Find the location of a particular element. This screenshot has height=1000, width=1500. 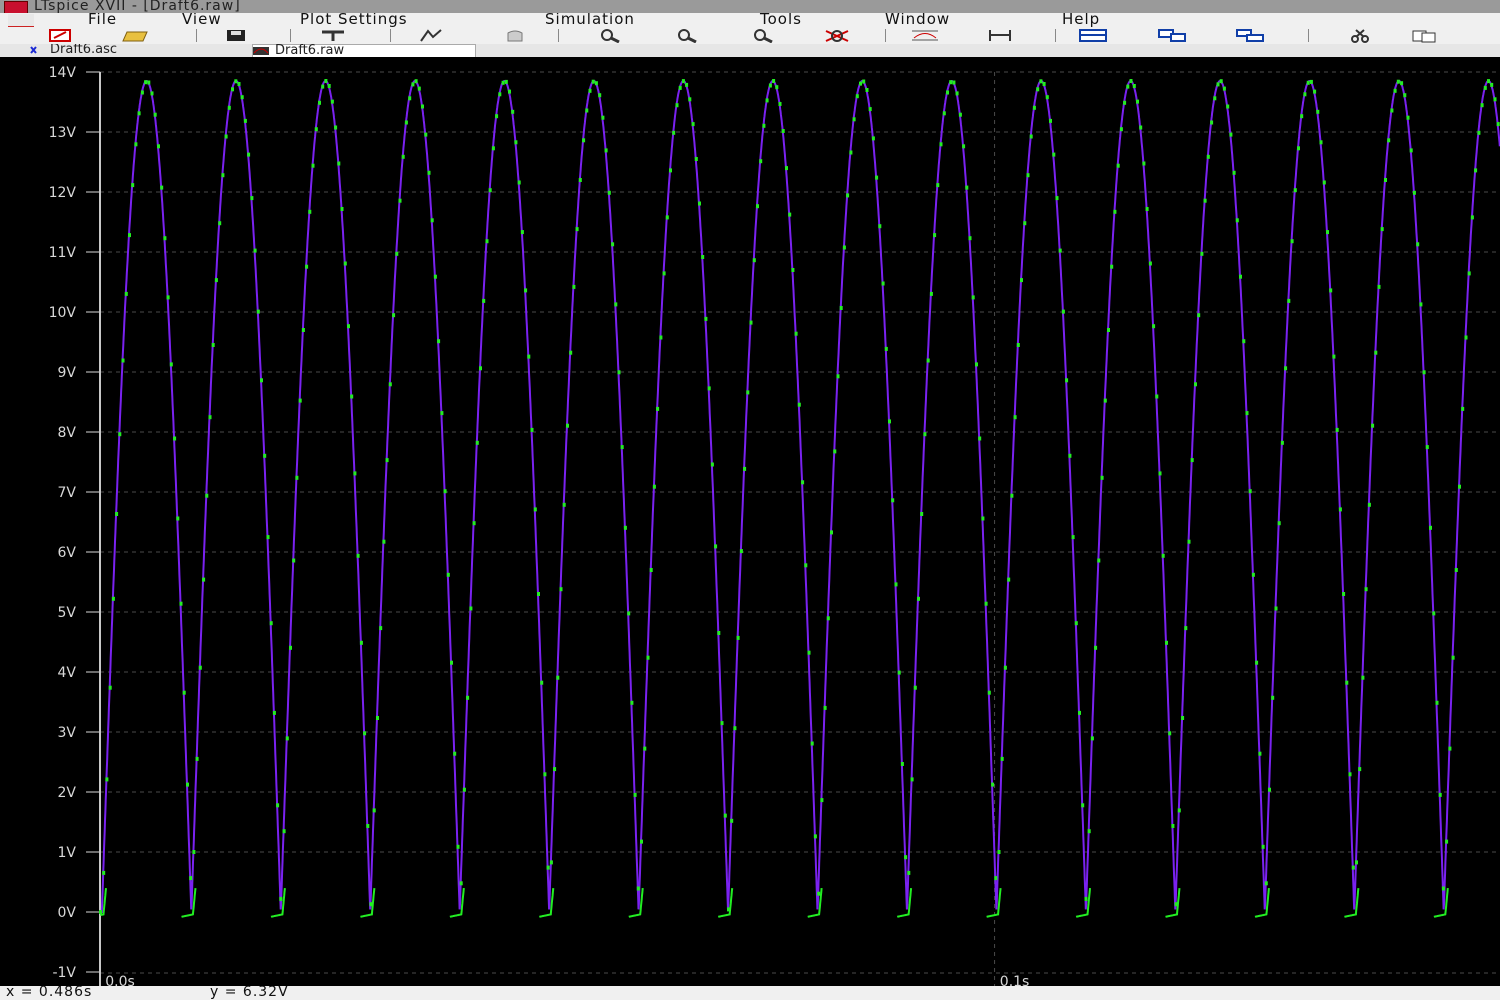

zoom-in-icon is located at coordinates (610, 35).